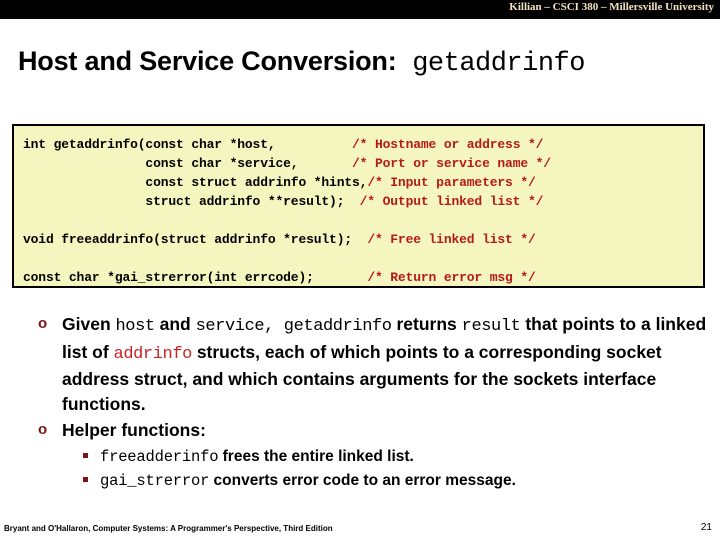 This screenshot has width=720, height=540. Describe the element at coordinates (135, 326) in the screenshot. I see `bullet-main-code-host: host` at that location.